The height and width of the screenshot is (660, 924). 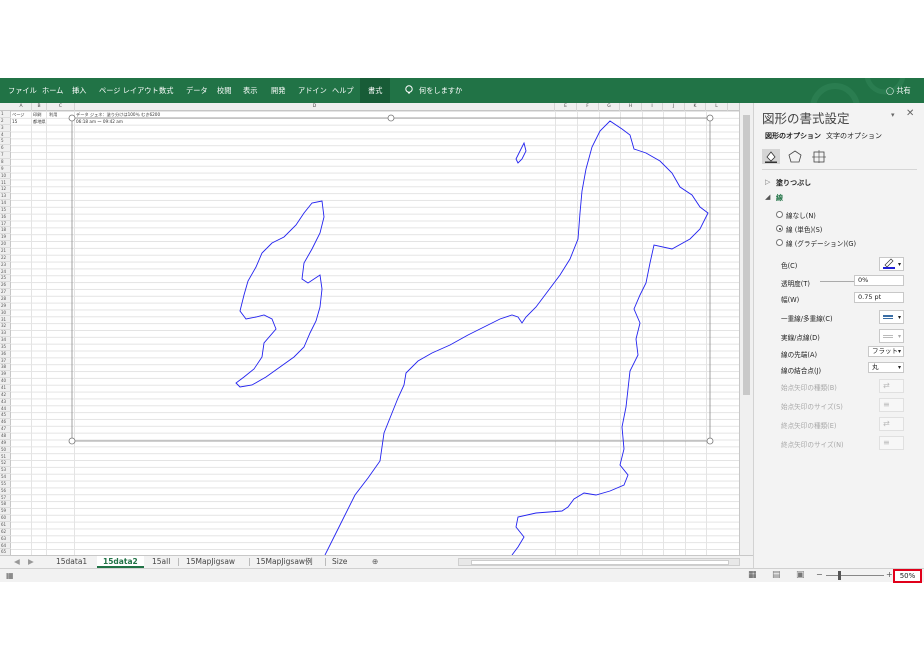 I want to click on radio-no-line-label: 線なし(N), so click(x=801, y=216).